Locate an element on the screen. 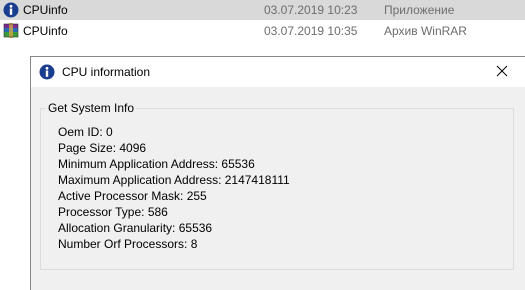  file-row-cpuinfo-rar: CPUinfo 03.07.2019 10:35 Архив WinRAR is located at coordinates (262, 31).